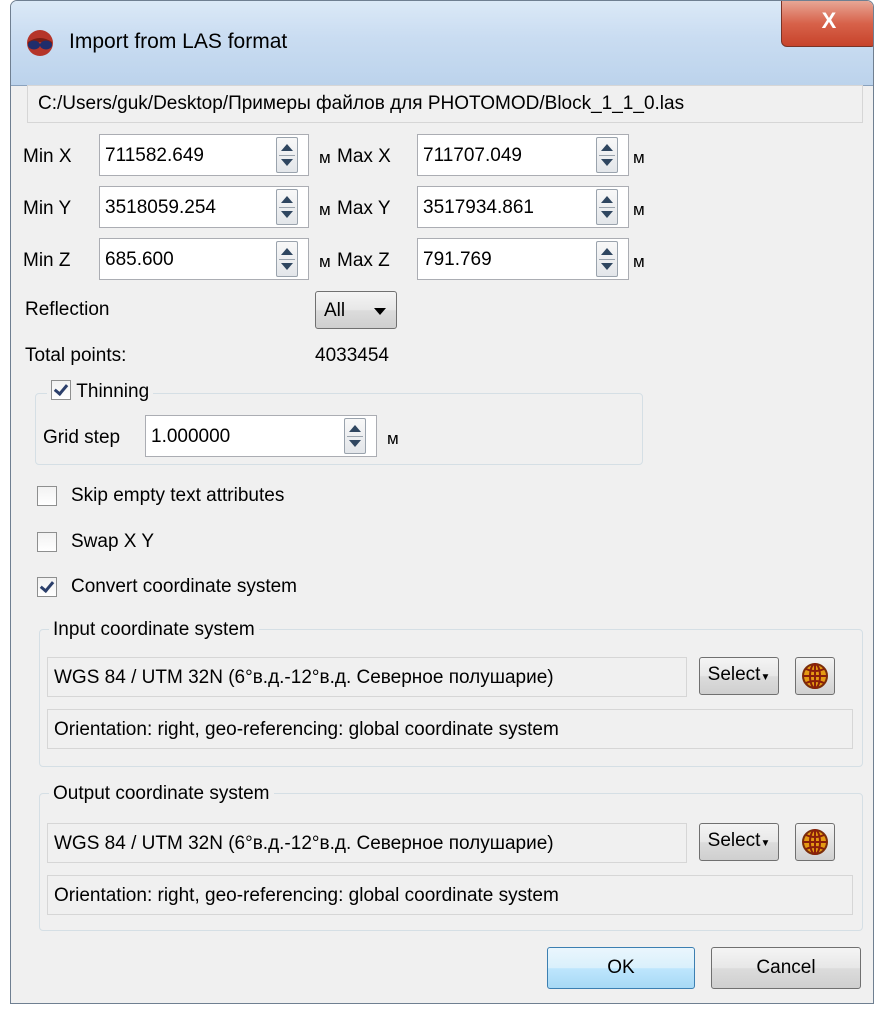  I want to click on min-x-label: Min X, so click(47, 156).